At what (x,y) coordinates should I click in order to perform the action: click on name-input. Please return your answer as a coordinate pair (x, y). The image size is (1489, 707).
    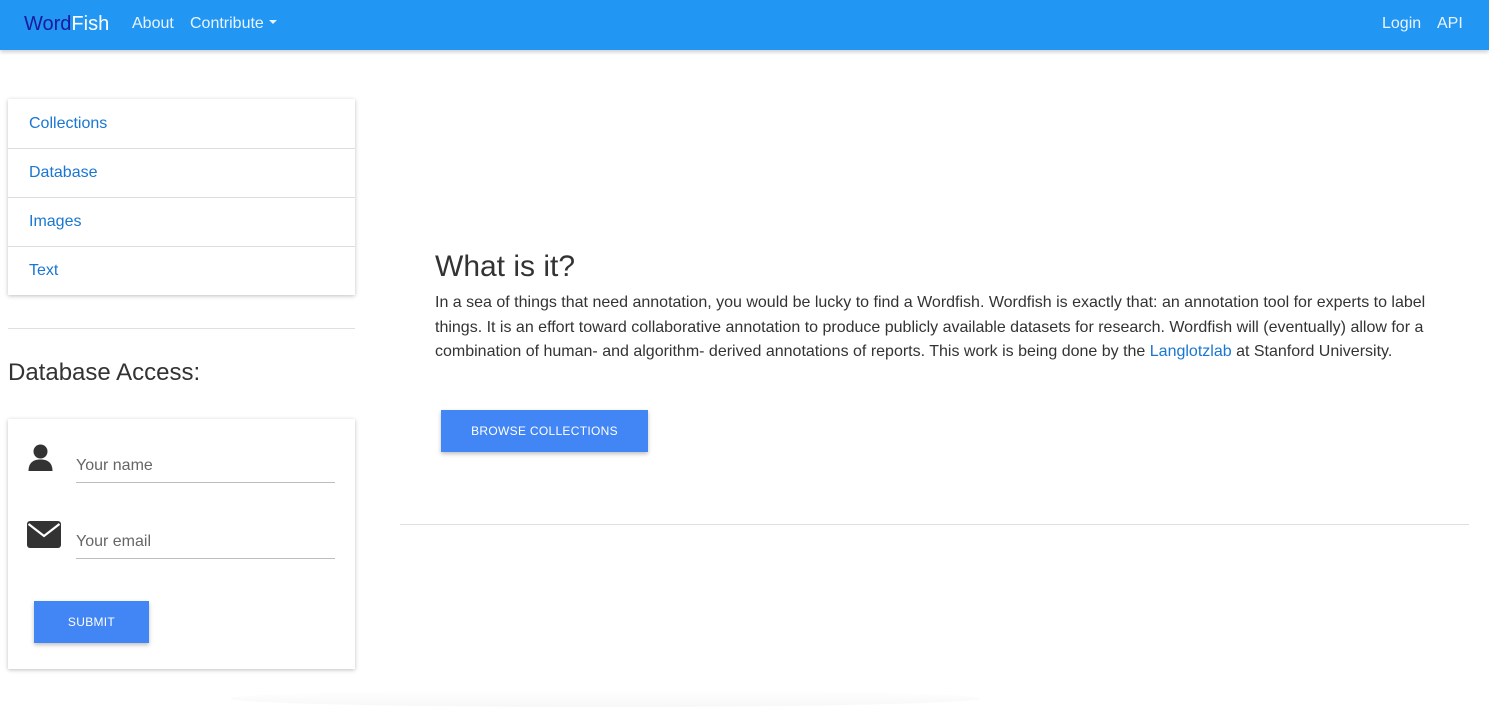
    Looking at the image, I should click on (205, 466).